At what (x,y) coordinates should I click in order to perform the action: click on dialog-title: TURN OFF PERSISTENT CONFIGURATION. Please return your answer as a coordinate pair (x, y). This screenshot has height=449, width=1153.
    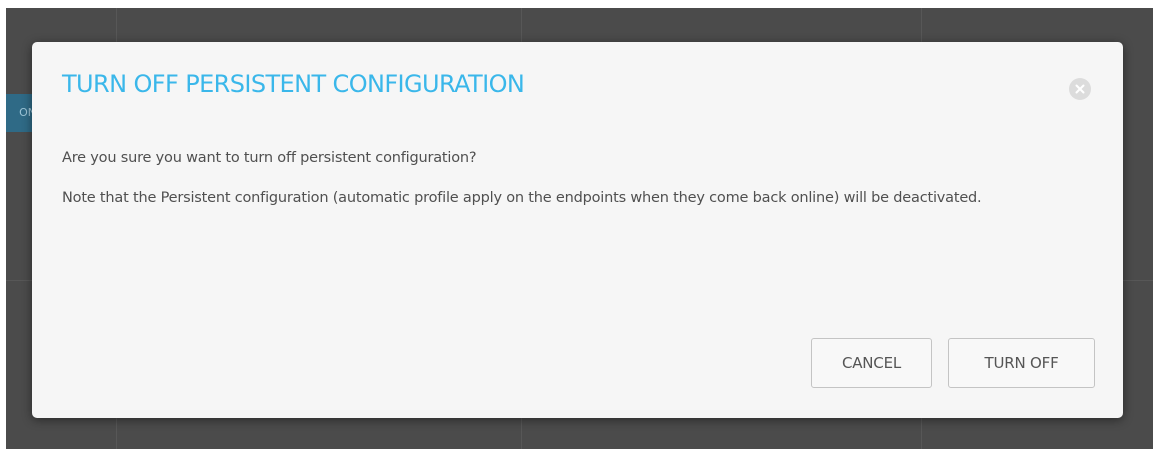
    Looking at the image, I should click on (293, 84).